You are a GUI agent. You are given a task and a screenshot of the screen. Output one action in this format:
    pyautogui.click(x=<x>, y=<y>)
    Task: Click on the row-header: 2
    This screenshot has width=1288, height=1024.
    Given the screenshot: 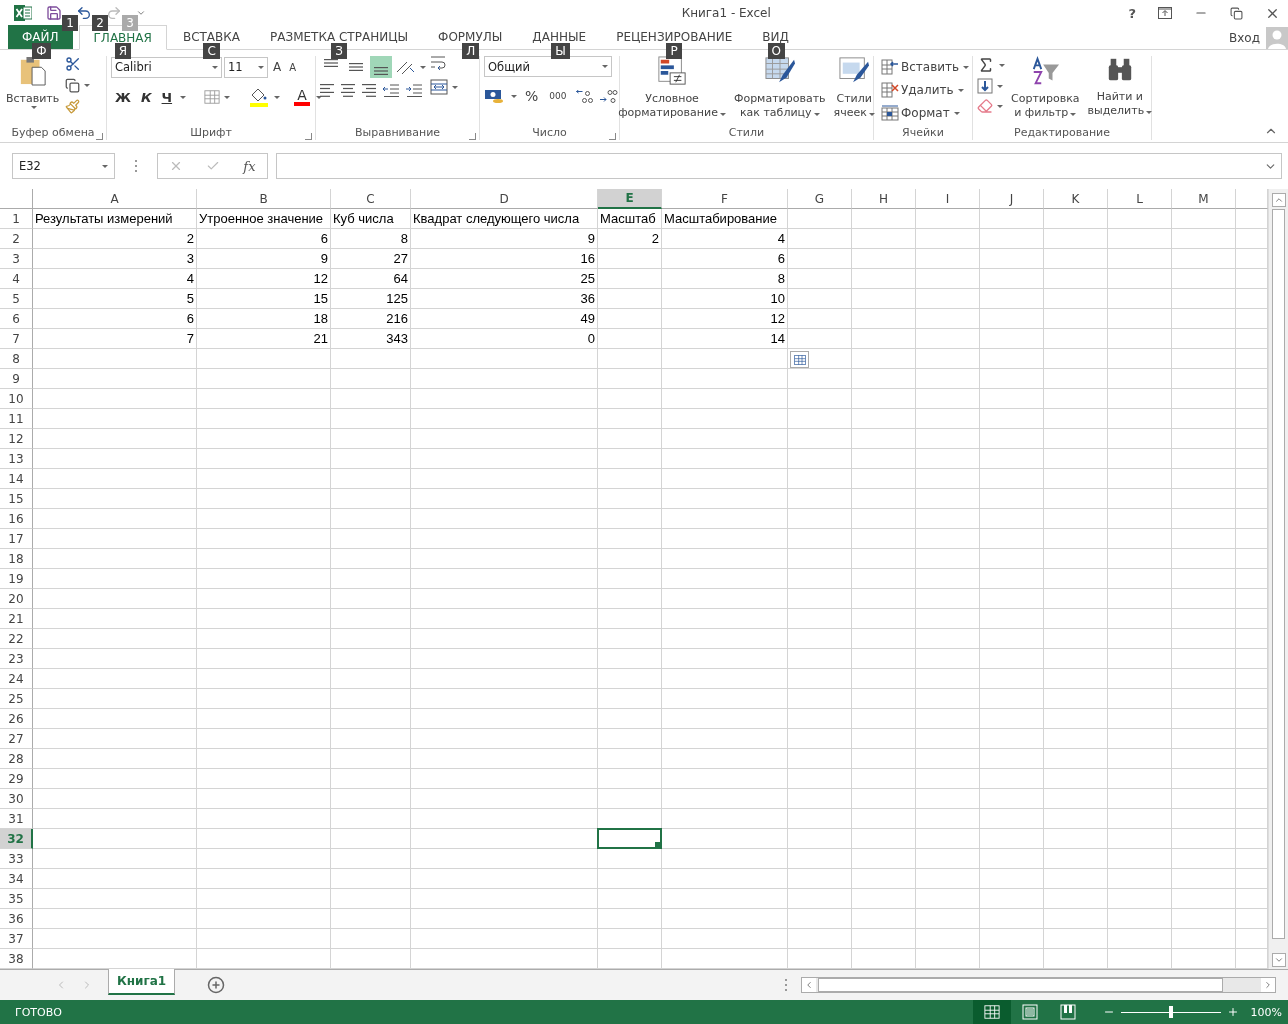 What is the action you would take?
    pyautogui.click(x=16, y=239)
    